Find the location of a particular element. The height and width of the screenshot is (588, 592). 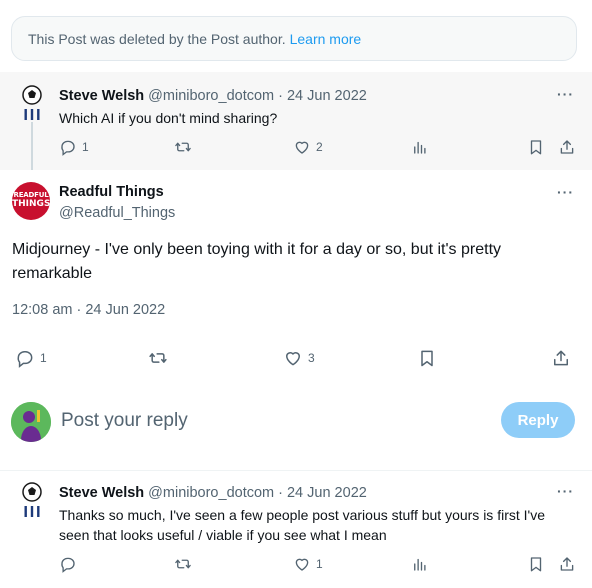

action-bar: 1 is located at coordinates (296, 567).